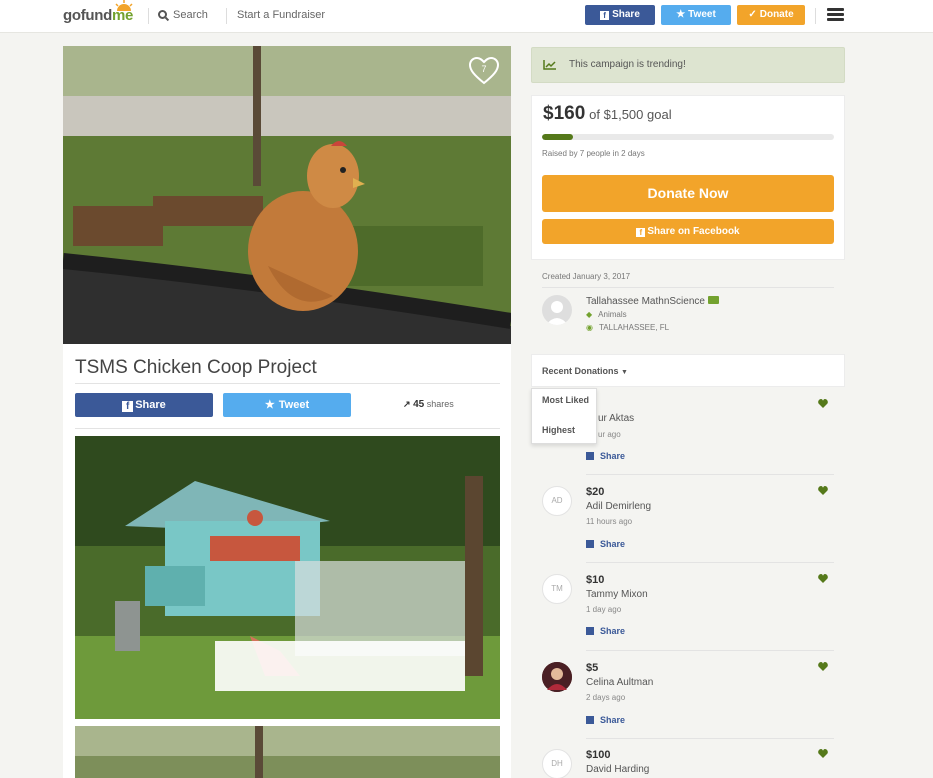 The height and width of the screenshot is (778, 933). What do you see at coordinates (124, 5) in the screenshot?
I see `logo-sun-icon` at bounding box center [124, 5].